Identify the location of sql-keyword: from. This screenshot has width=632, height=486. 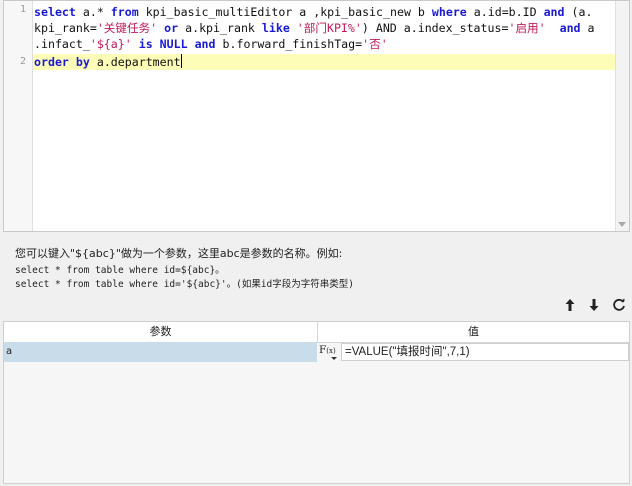
(124, 12).